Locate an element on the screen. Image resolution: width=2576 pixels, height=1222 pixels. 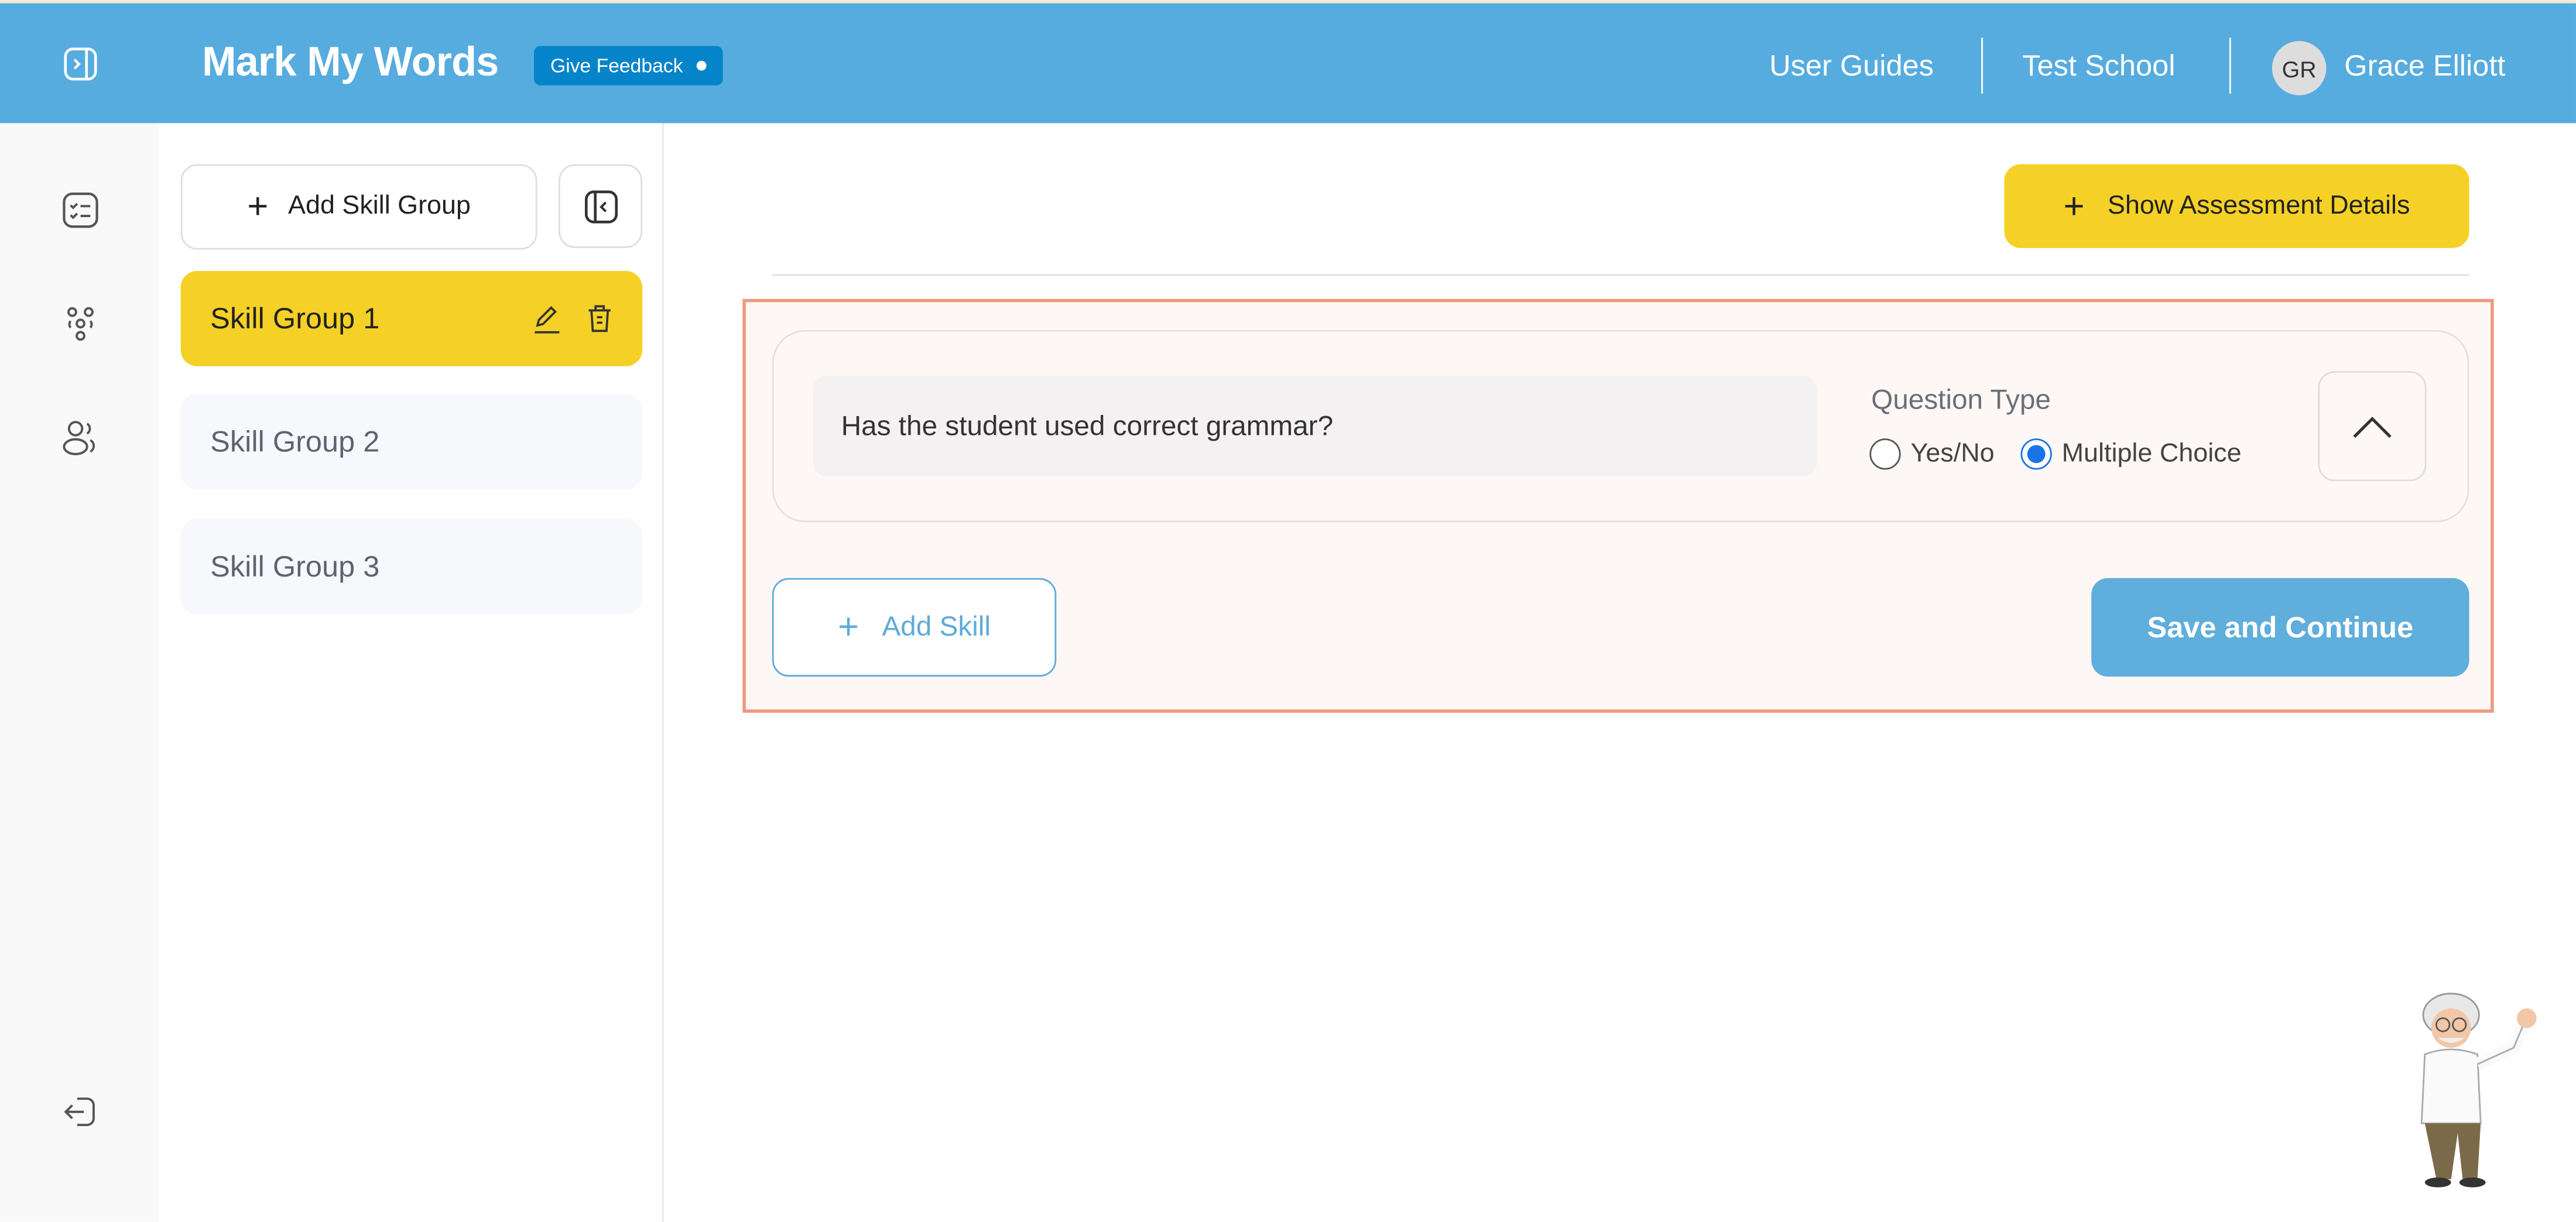
icon-rail is located at coordinates (80, 673).